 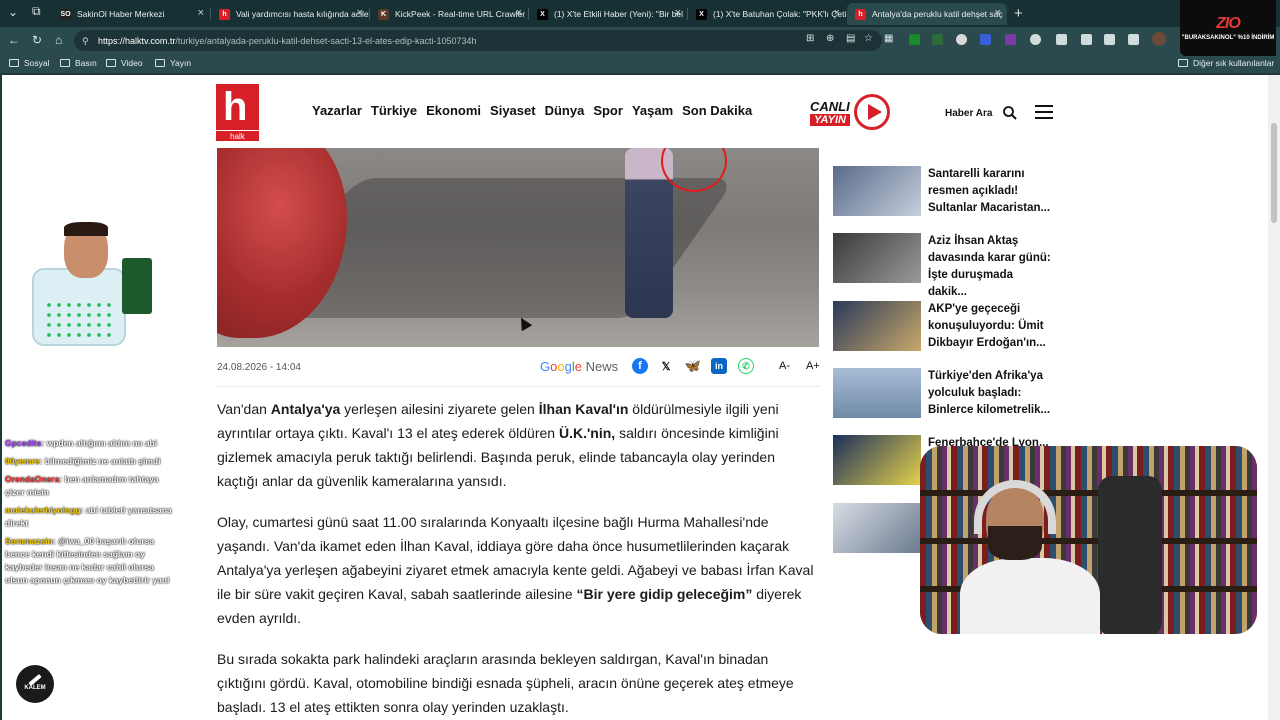 What do you see at coordinates (717, 110) in the screenshot?
I see `nav-son-dakika: Son Dakika` at bounding box center [717, 110].